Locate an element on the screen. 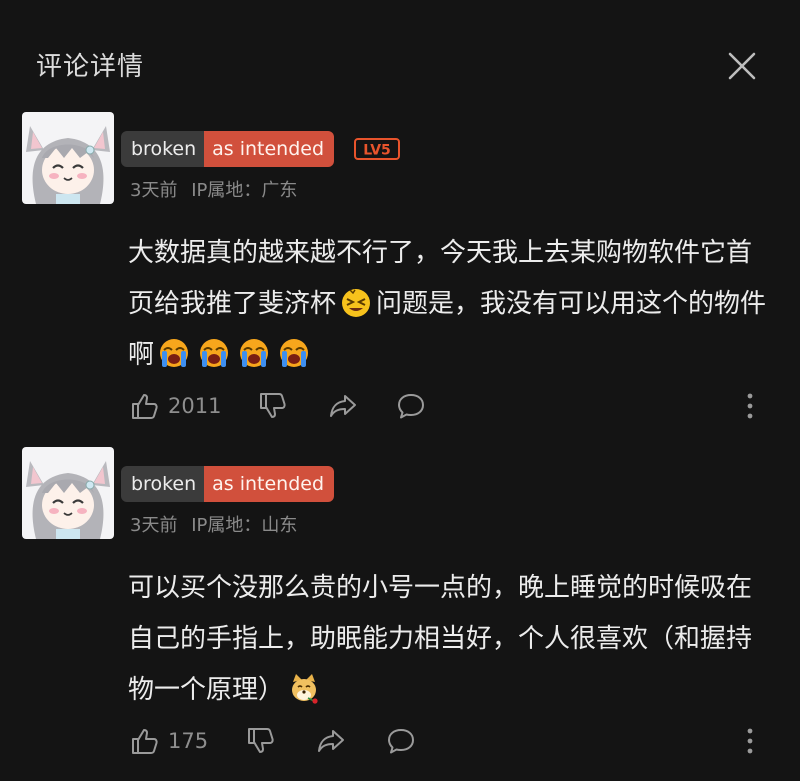  page-title: 评论详情 is located at coordinates (90, 67).